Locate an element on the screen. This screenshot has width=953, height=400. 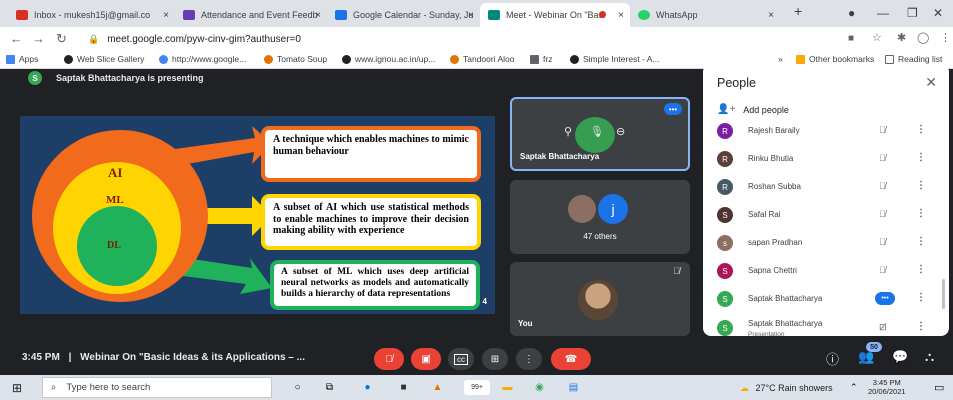
chat-icon: 💬 is located at coordinates (900, 357).